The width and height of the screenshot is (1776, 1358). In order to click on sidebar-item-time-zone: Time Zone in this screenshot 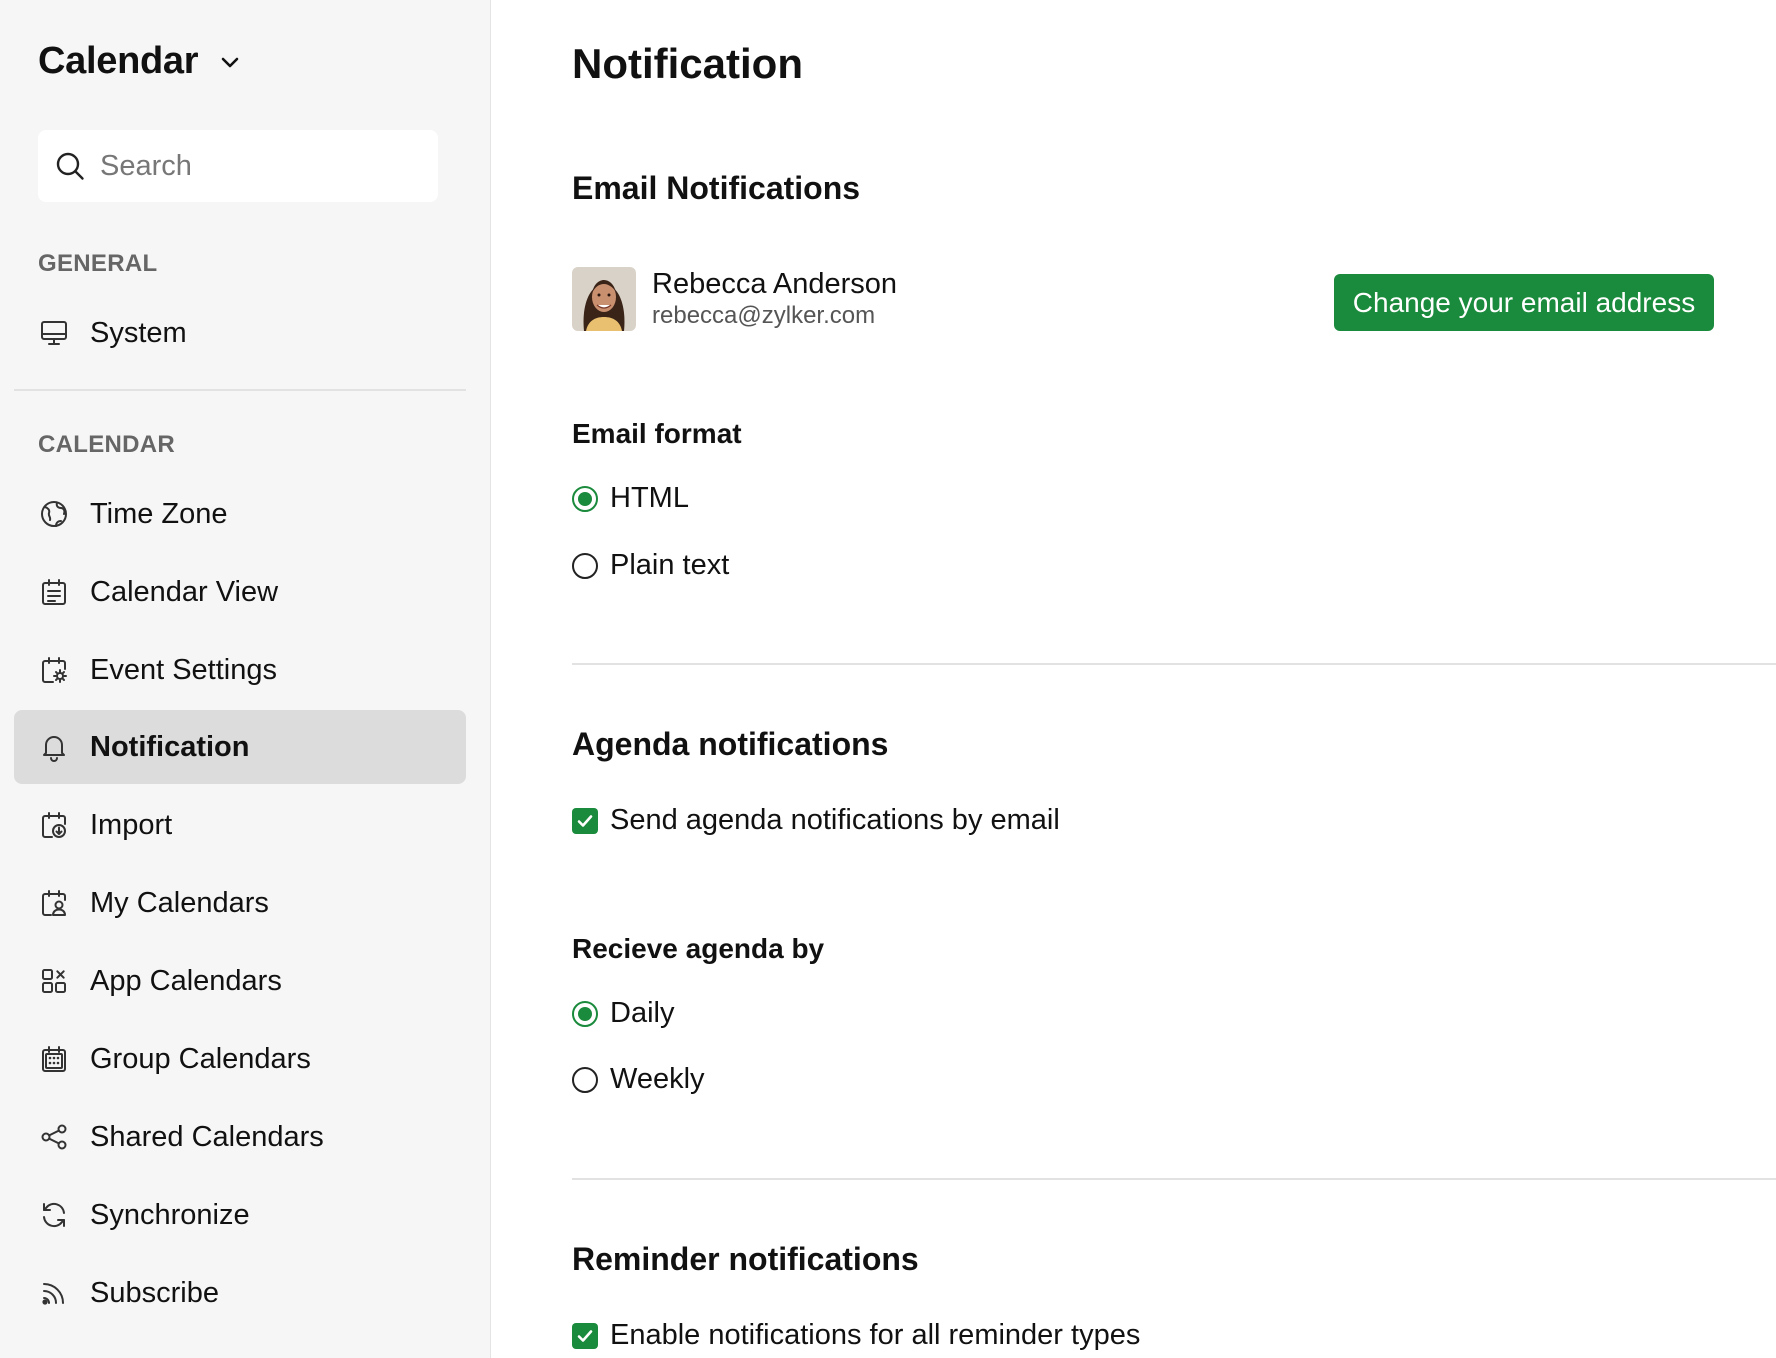, I will do `click(240, 514)`.